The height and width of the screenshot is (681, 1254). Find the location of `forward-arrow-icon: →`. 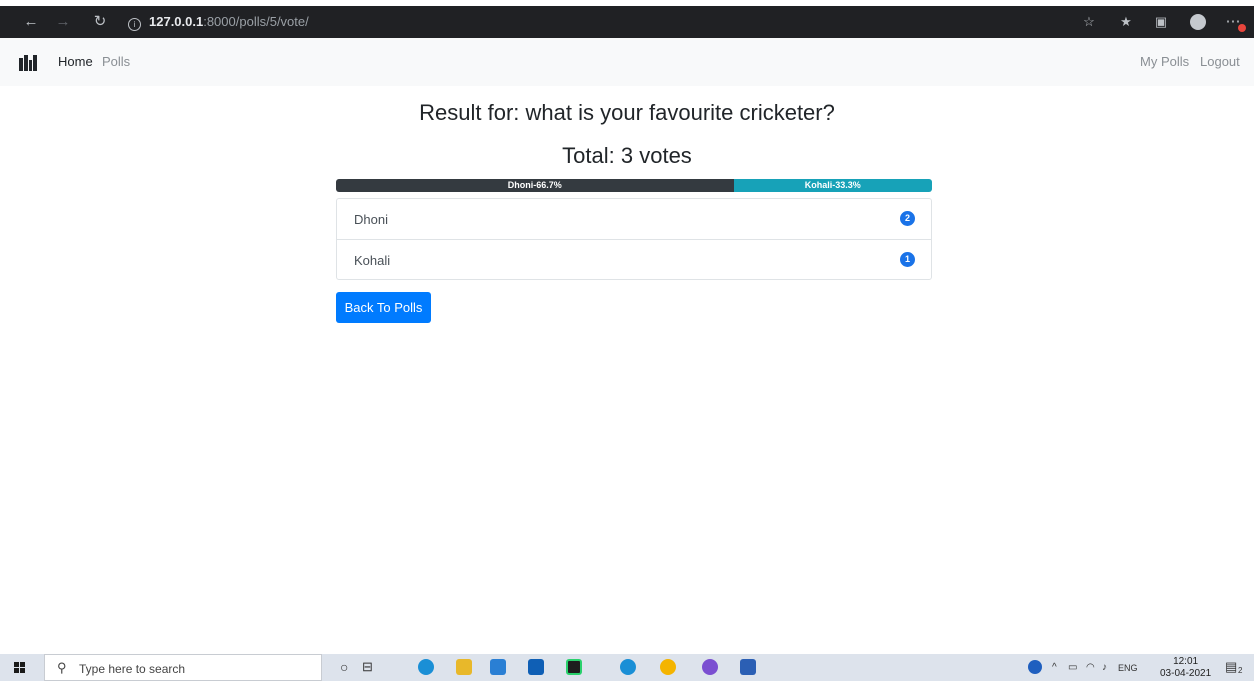

forward-arrow-icon: → is located at coordinates (63, 22).